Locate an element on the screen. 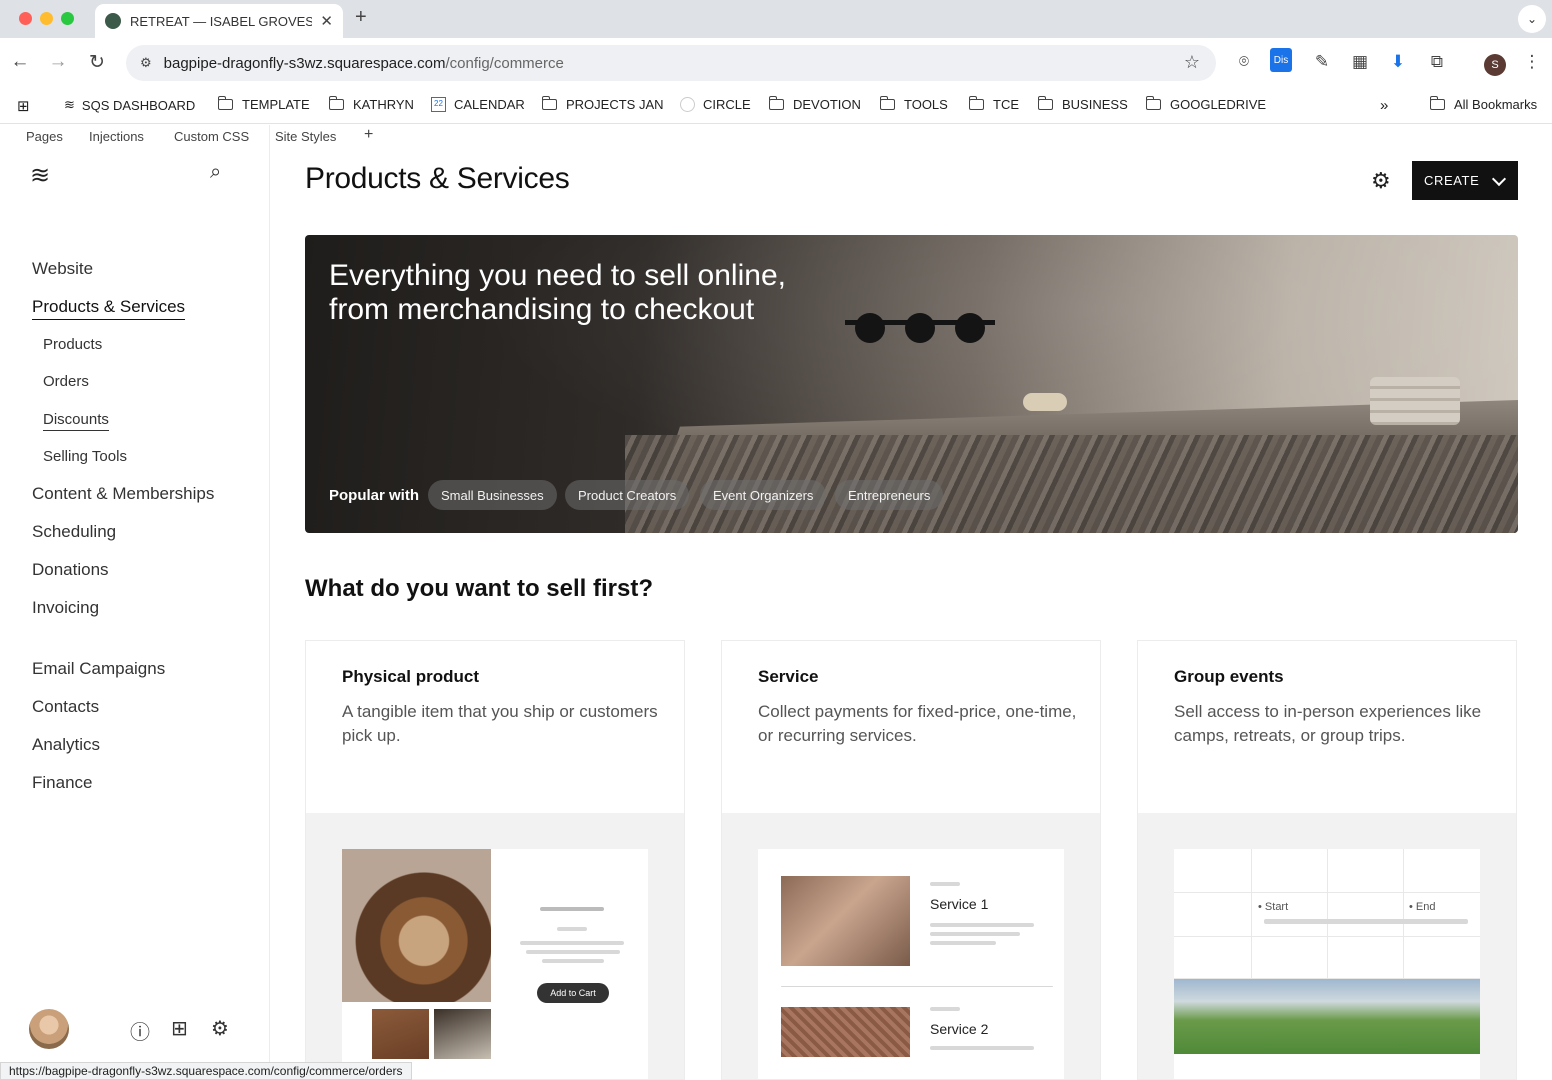 This screenshot has width=1552, height=1080. bookmark-circle: CIRCLE is located at coordinates (715, 104).